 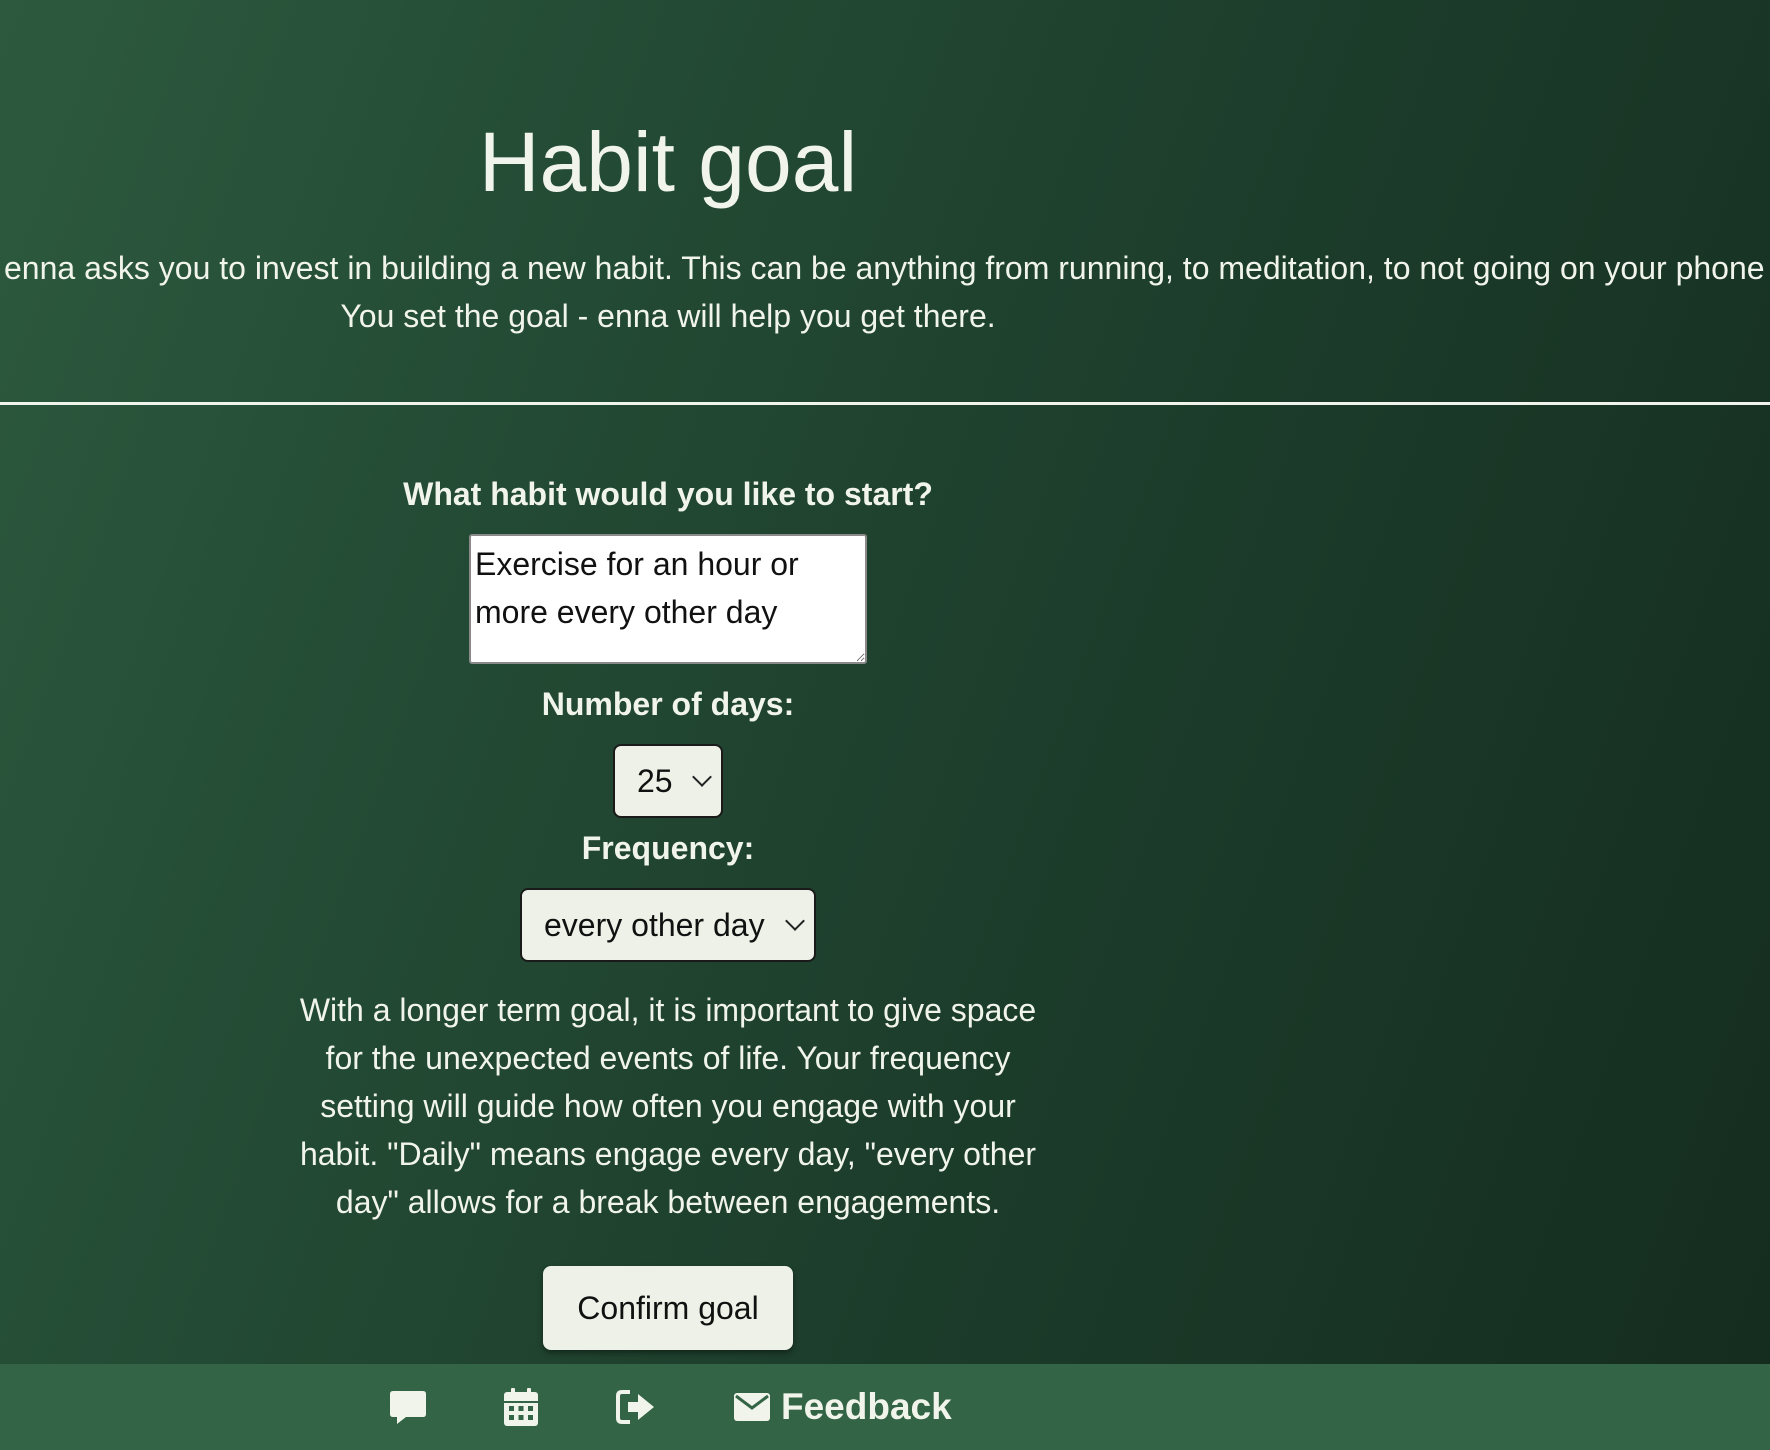 What do you see at coordinates (668, 162) in the screenshot?
I see `page-title: Habit goal` at bounding box center [668, 162].